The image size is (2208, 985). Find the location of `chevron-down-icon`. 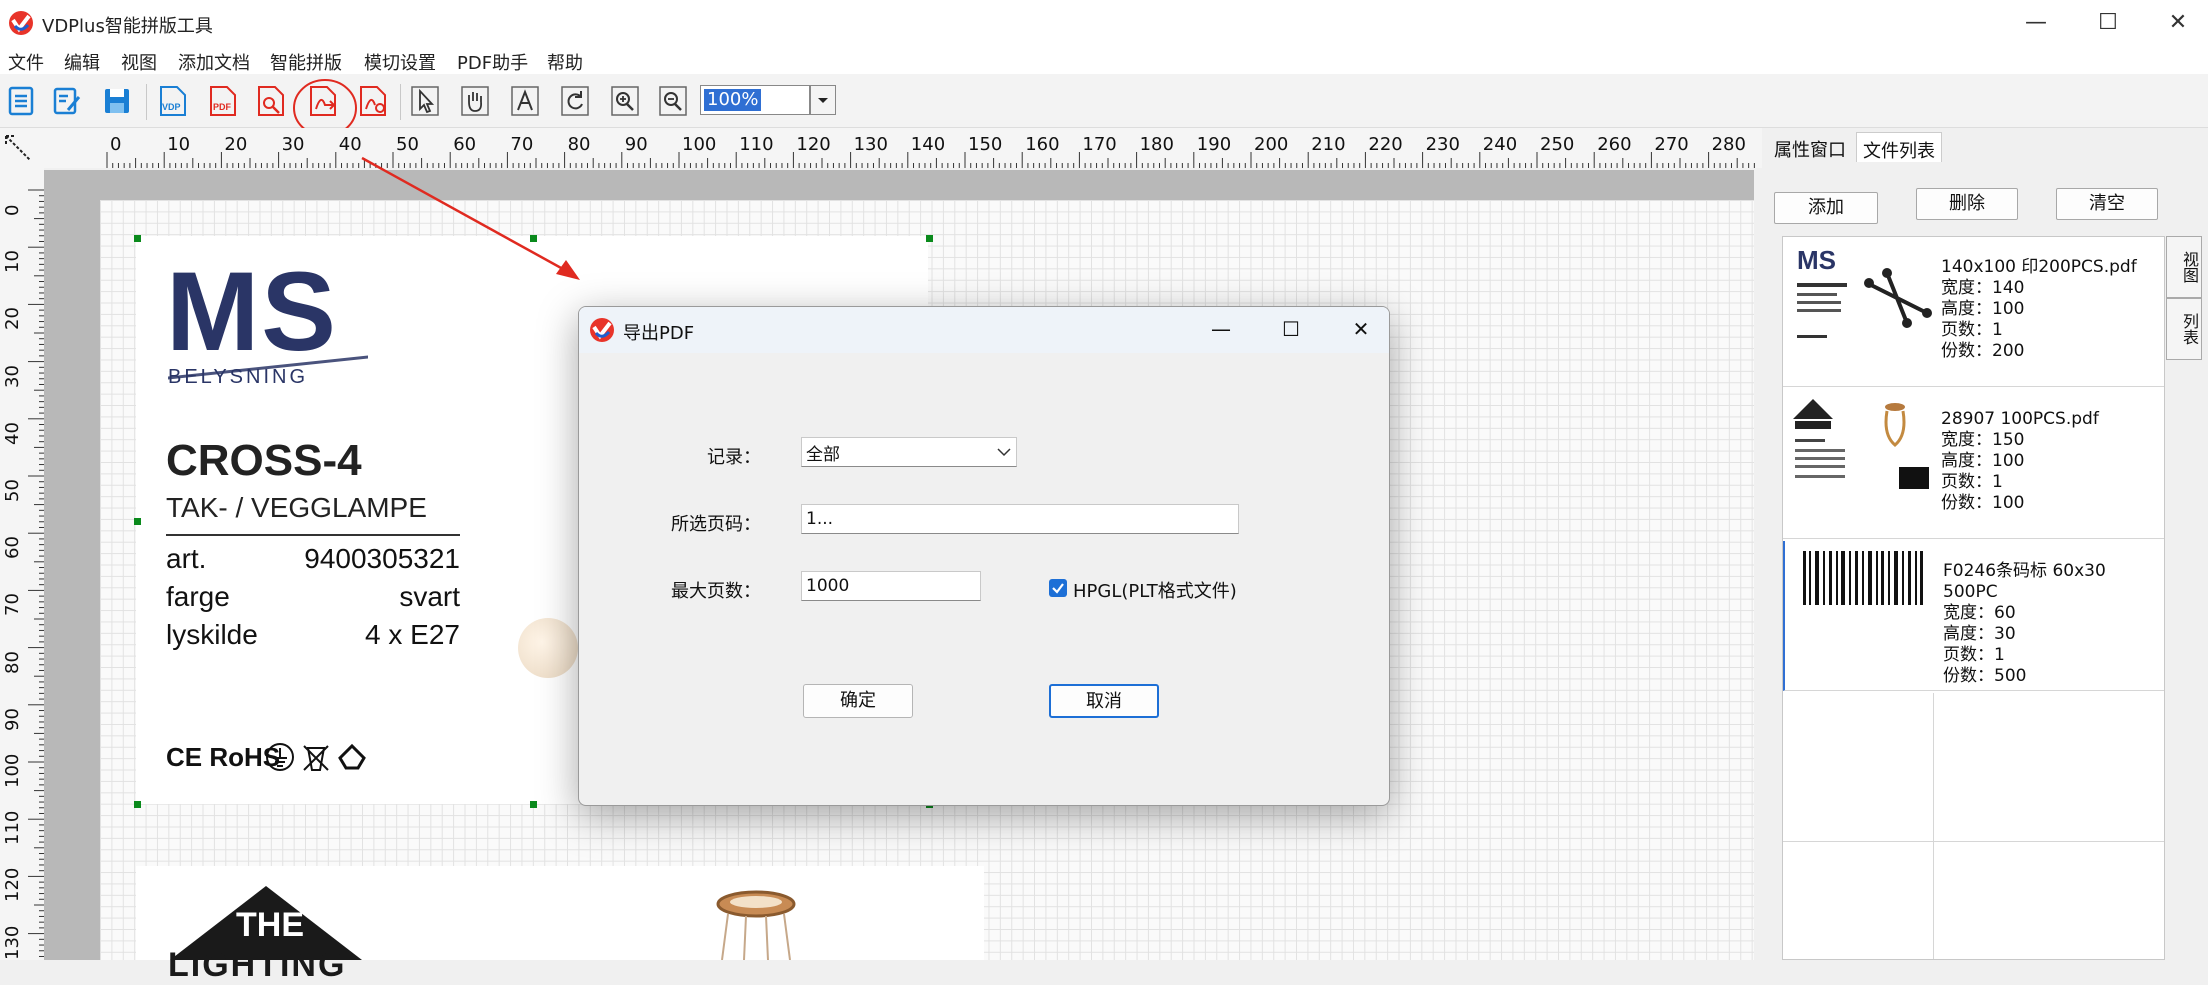

chevron-down-icon is located at coordinates (823, 100).